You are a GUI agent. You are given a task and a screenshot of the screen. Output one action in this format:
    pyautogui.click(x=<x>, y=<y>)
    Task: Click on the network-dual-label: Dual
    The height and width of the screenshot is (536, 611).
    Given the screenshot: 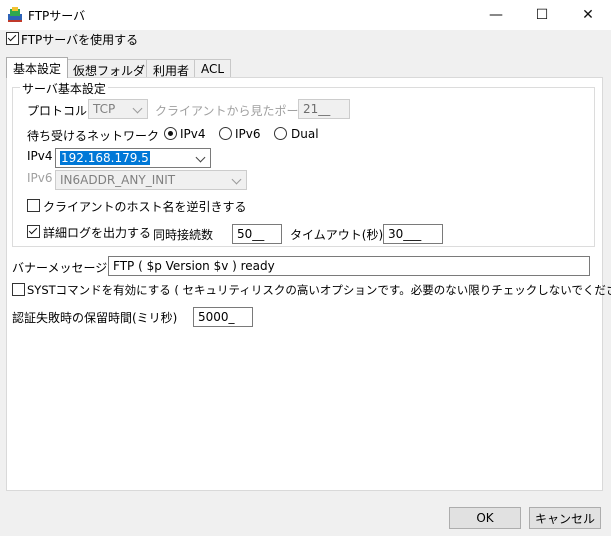 What is the action you would take?
    pyautogui.click(x=305, y=134)
    